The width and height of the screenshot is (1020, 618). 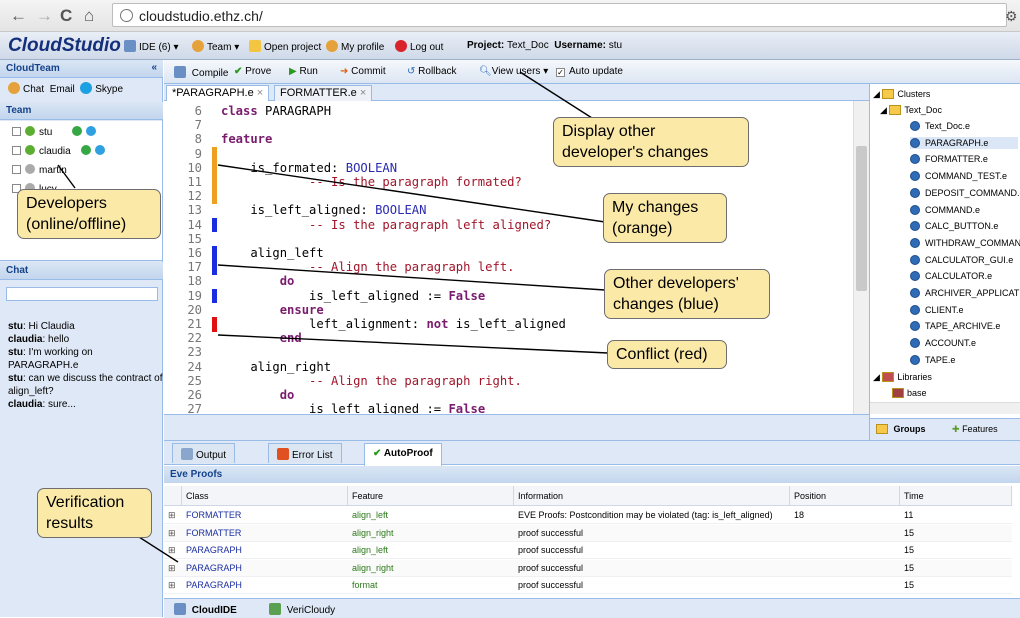 I want to click on code-line: is_left_aligned: BOOLEAN, so click(x=323, y=210).